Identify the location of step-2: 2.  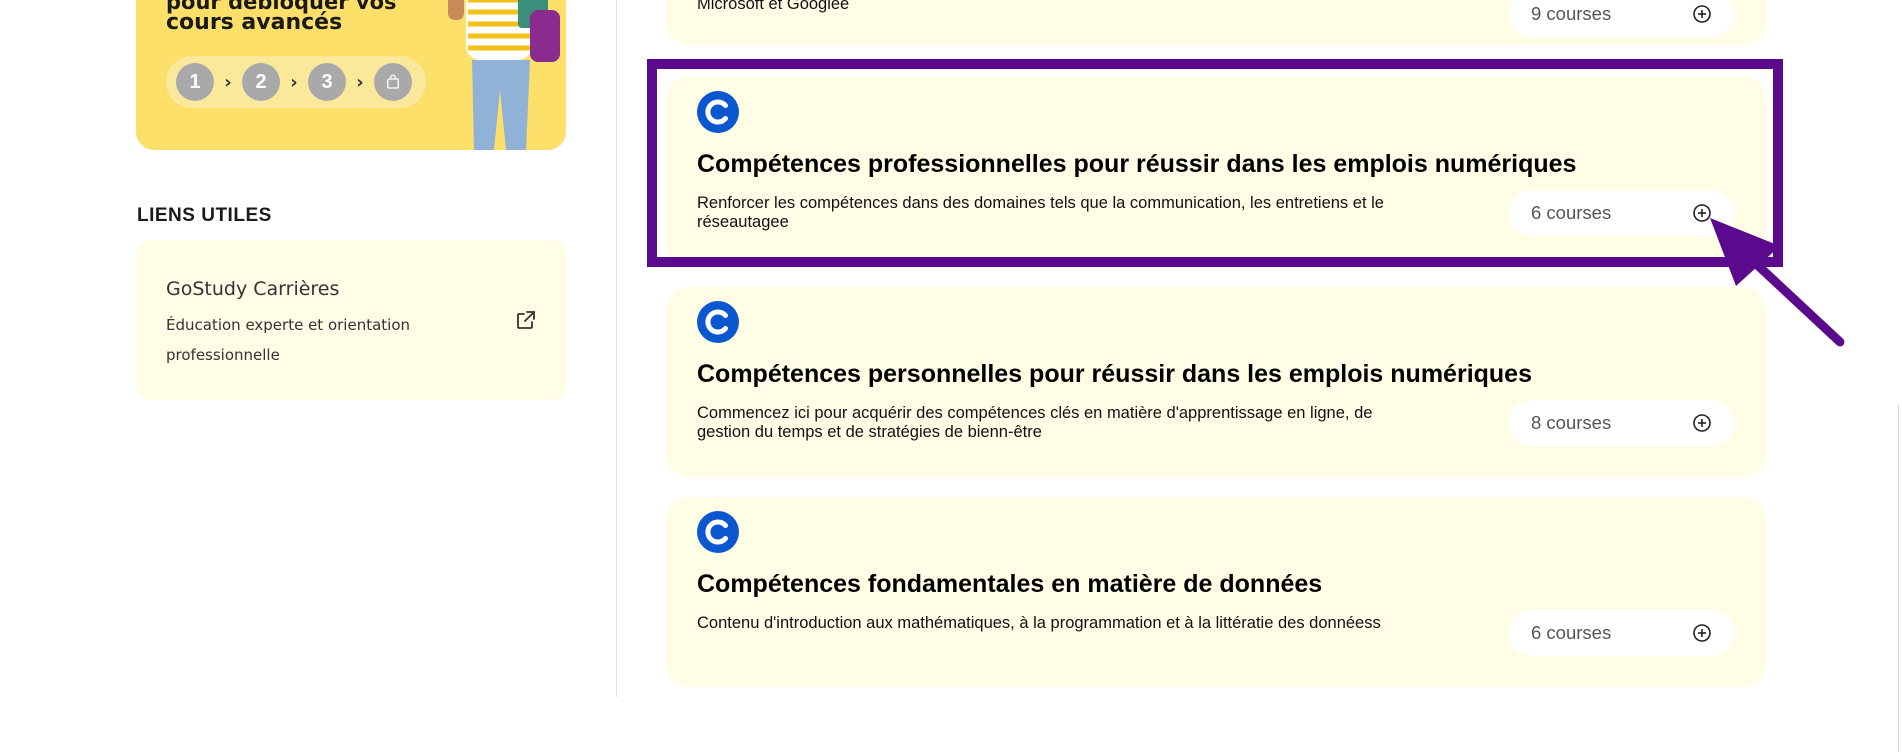
(261, 82).